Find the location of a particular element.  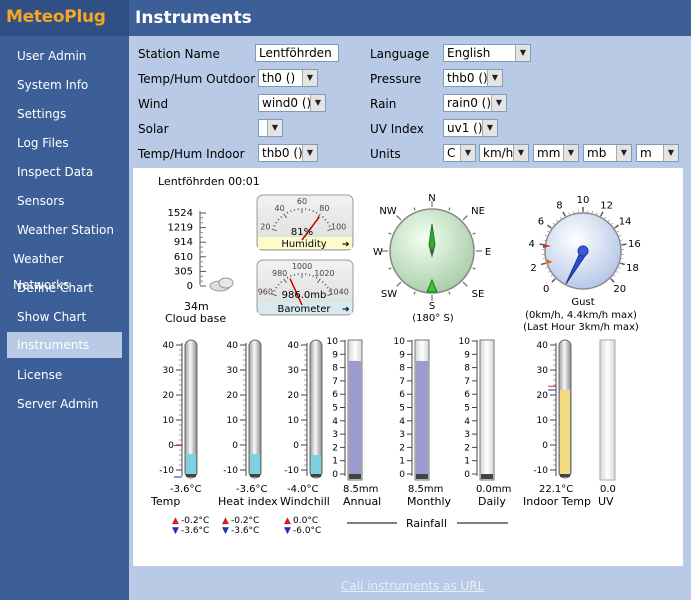

rain-tick-label: 8 is located at coordinates (402, 369).